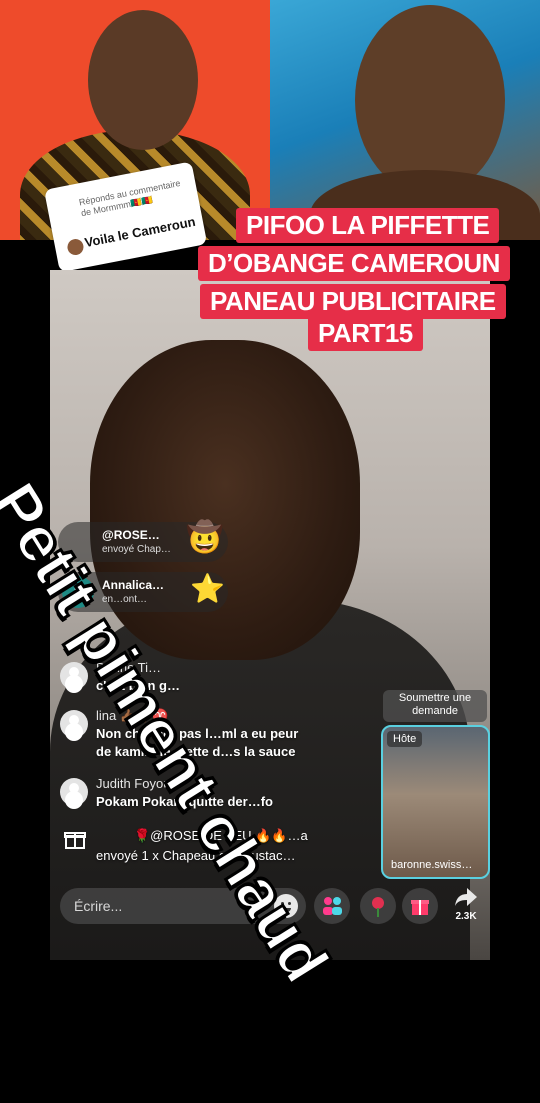 The width and height of the screenshot is (540, 1103). Describe the element at coordinates (75, 839) in the screenshot. I see `gift-box-icon` at that location.